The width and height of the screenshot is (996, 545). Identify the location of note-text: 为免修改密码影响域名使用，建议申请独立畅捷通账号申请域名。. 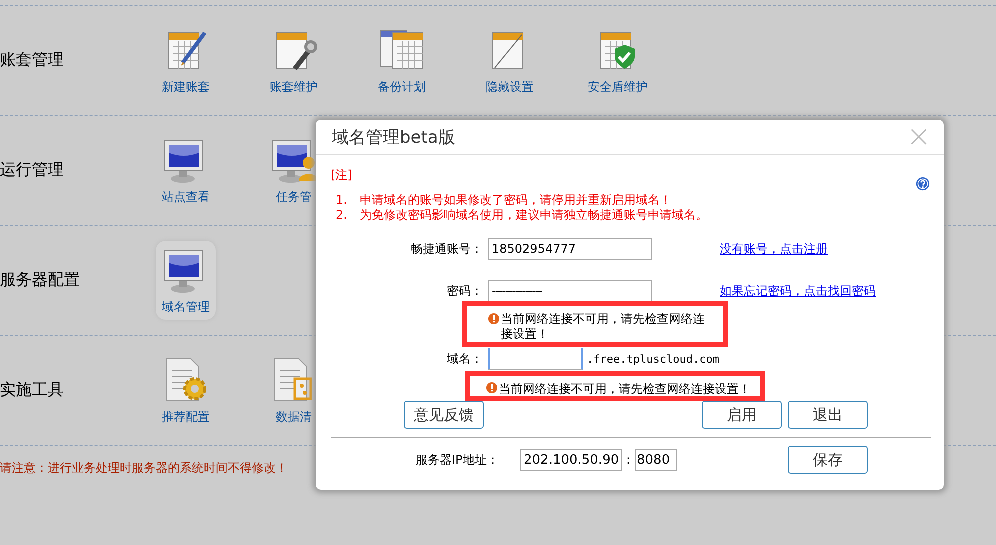
(534, 215).